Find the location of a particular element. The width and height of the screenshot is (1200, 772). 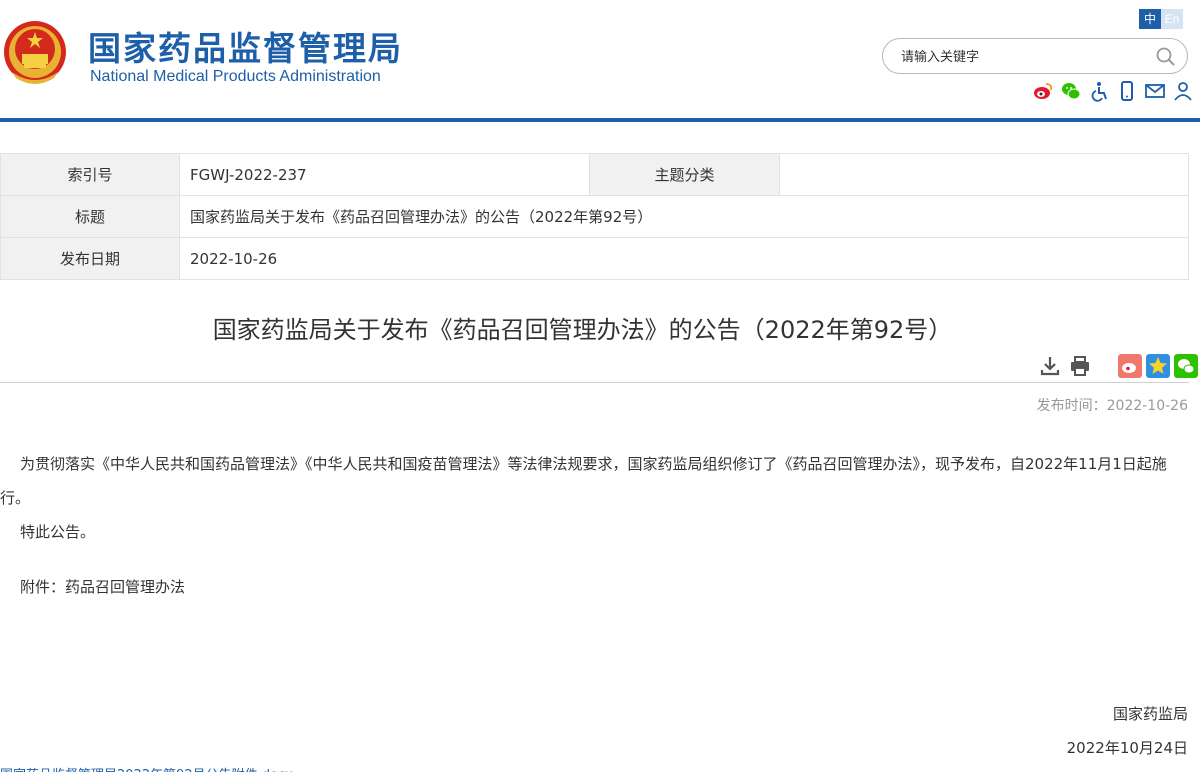

attachment-label: 附件：药品召回管理办法 is located at coordinates (103, 587).